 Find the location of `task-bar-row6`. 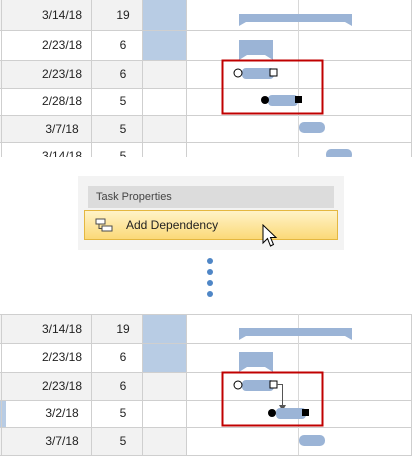

task-bar-row6 is located at coordinates (339, 153).